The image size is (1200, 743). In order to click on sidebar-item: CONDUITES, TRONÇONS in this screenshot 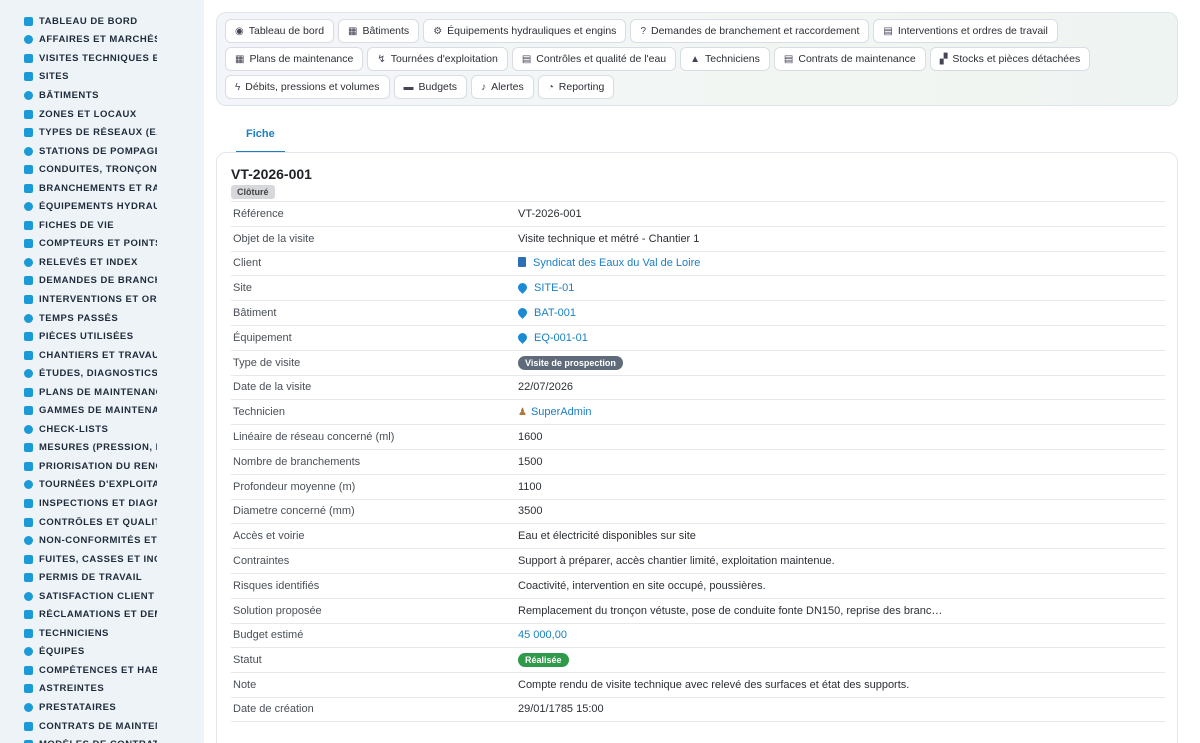, I will do `click(78, 169)`.